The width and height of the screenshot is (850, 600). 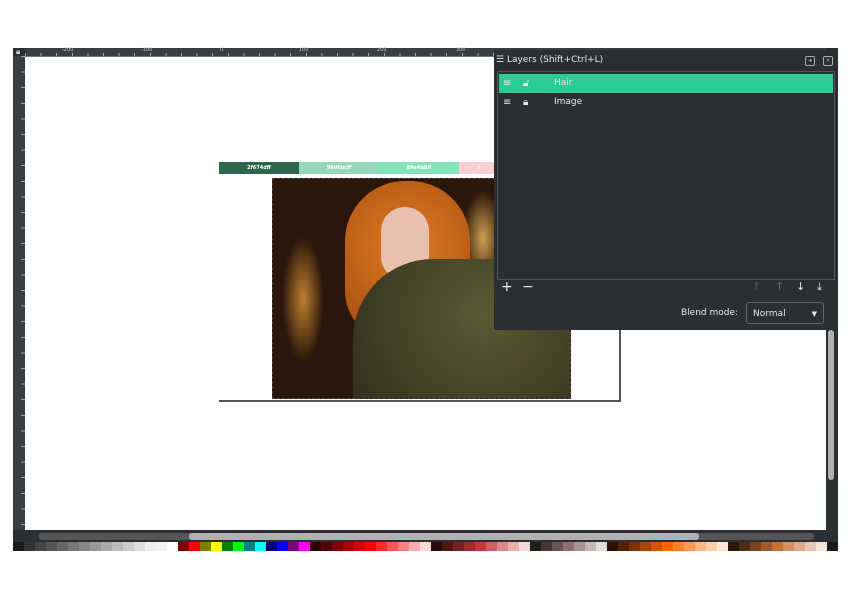 I want to click on horizontal-scrollbar, so click(x=425, y=536).